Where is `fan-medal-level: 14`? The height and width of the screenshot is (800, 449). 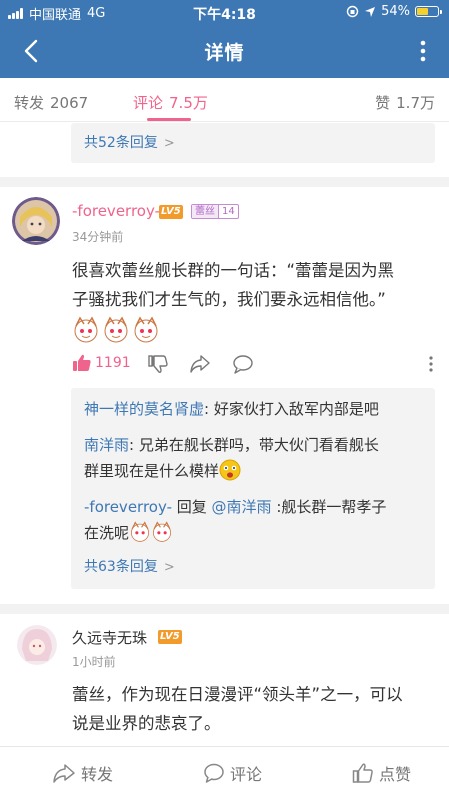 fan-medal-level: 14 is located at coordinates (228, 211).